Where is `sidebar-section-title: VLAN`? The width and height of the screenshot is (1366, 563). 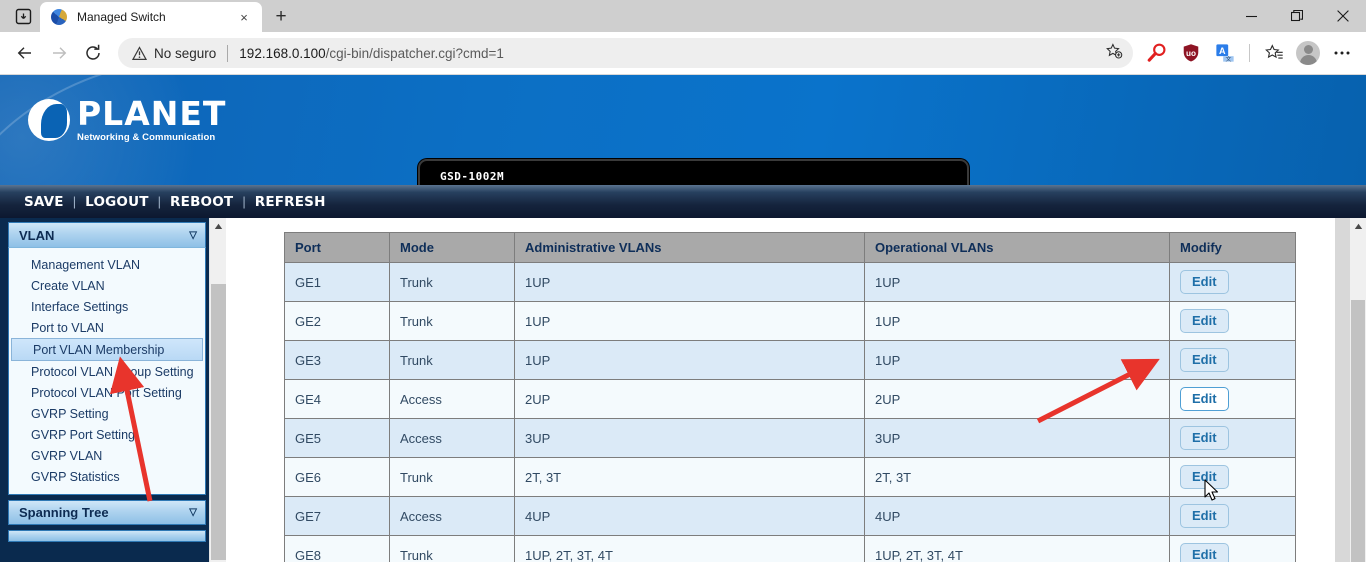
sidebar-section-title: VLAN is located at coordinates (37, 235).